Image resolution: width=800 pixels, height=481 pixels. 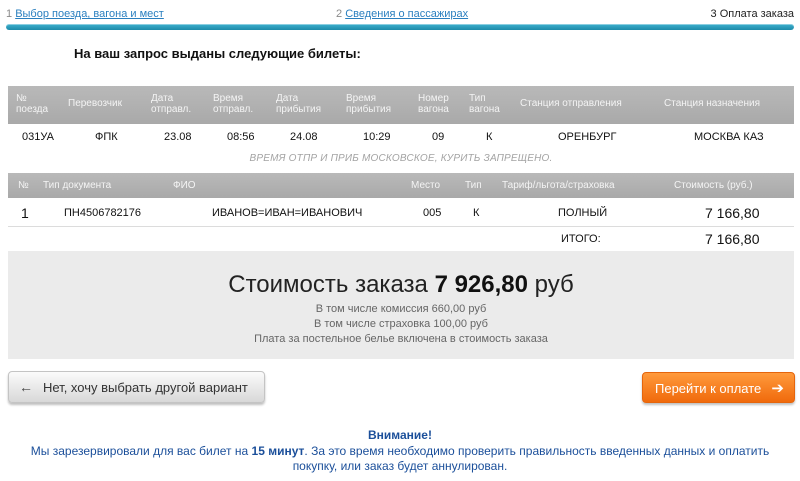 I want to click on step-3-number: 3, so click(x=713, y=14).